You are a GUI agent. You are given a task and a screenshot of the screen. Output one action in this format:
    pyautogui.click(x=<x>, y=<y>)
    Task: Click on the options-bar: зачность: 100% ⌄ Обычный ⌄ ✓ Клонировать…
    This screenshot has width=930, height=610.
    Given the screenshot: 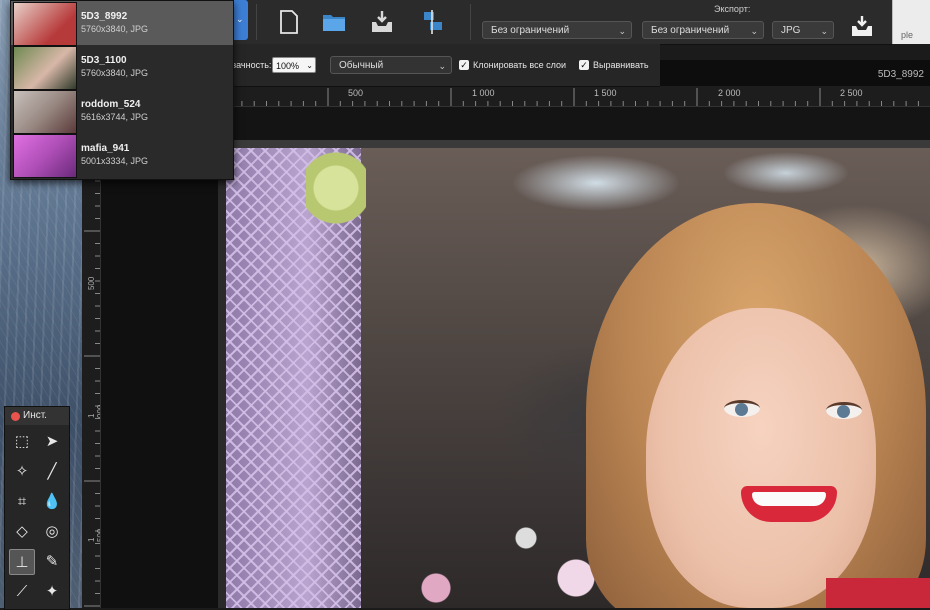 What is the action you would take?
    pyautogui.click(x=446, y=65)
    